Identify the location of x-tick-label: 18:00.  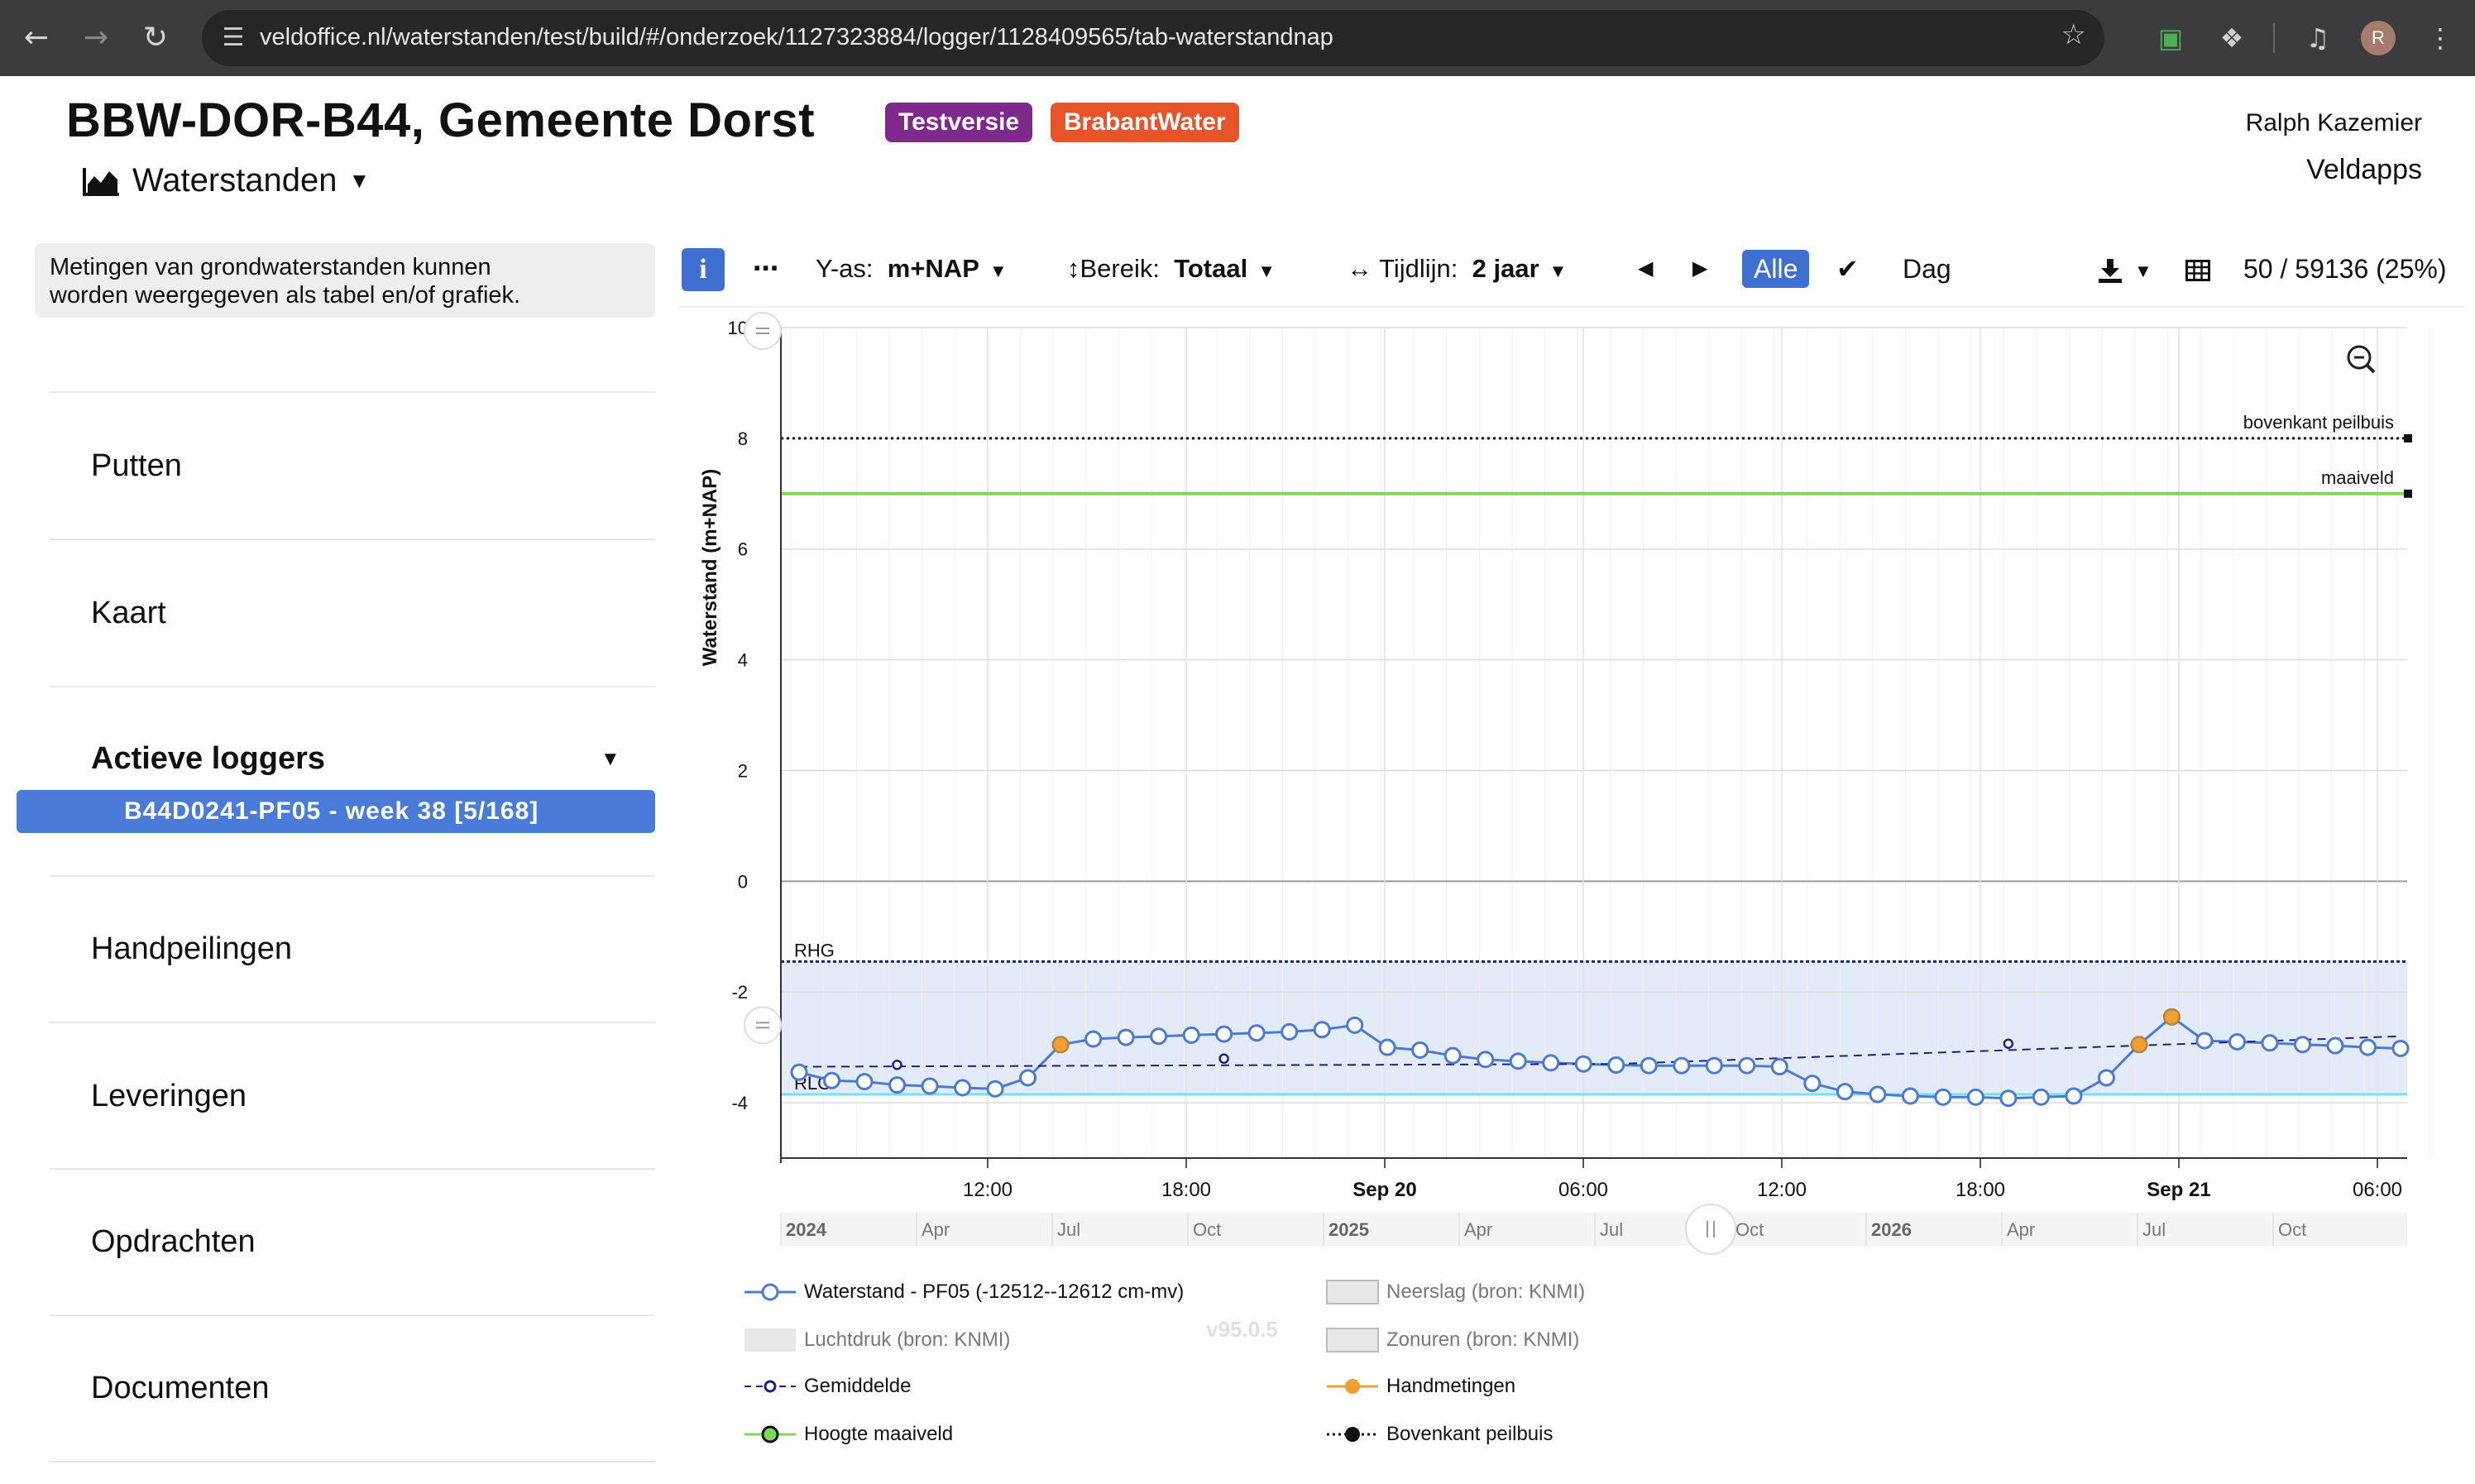
(1980, 1190).